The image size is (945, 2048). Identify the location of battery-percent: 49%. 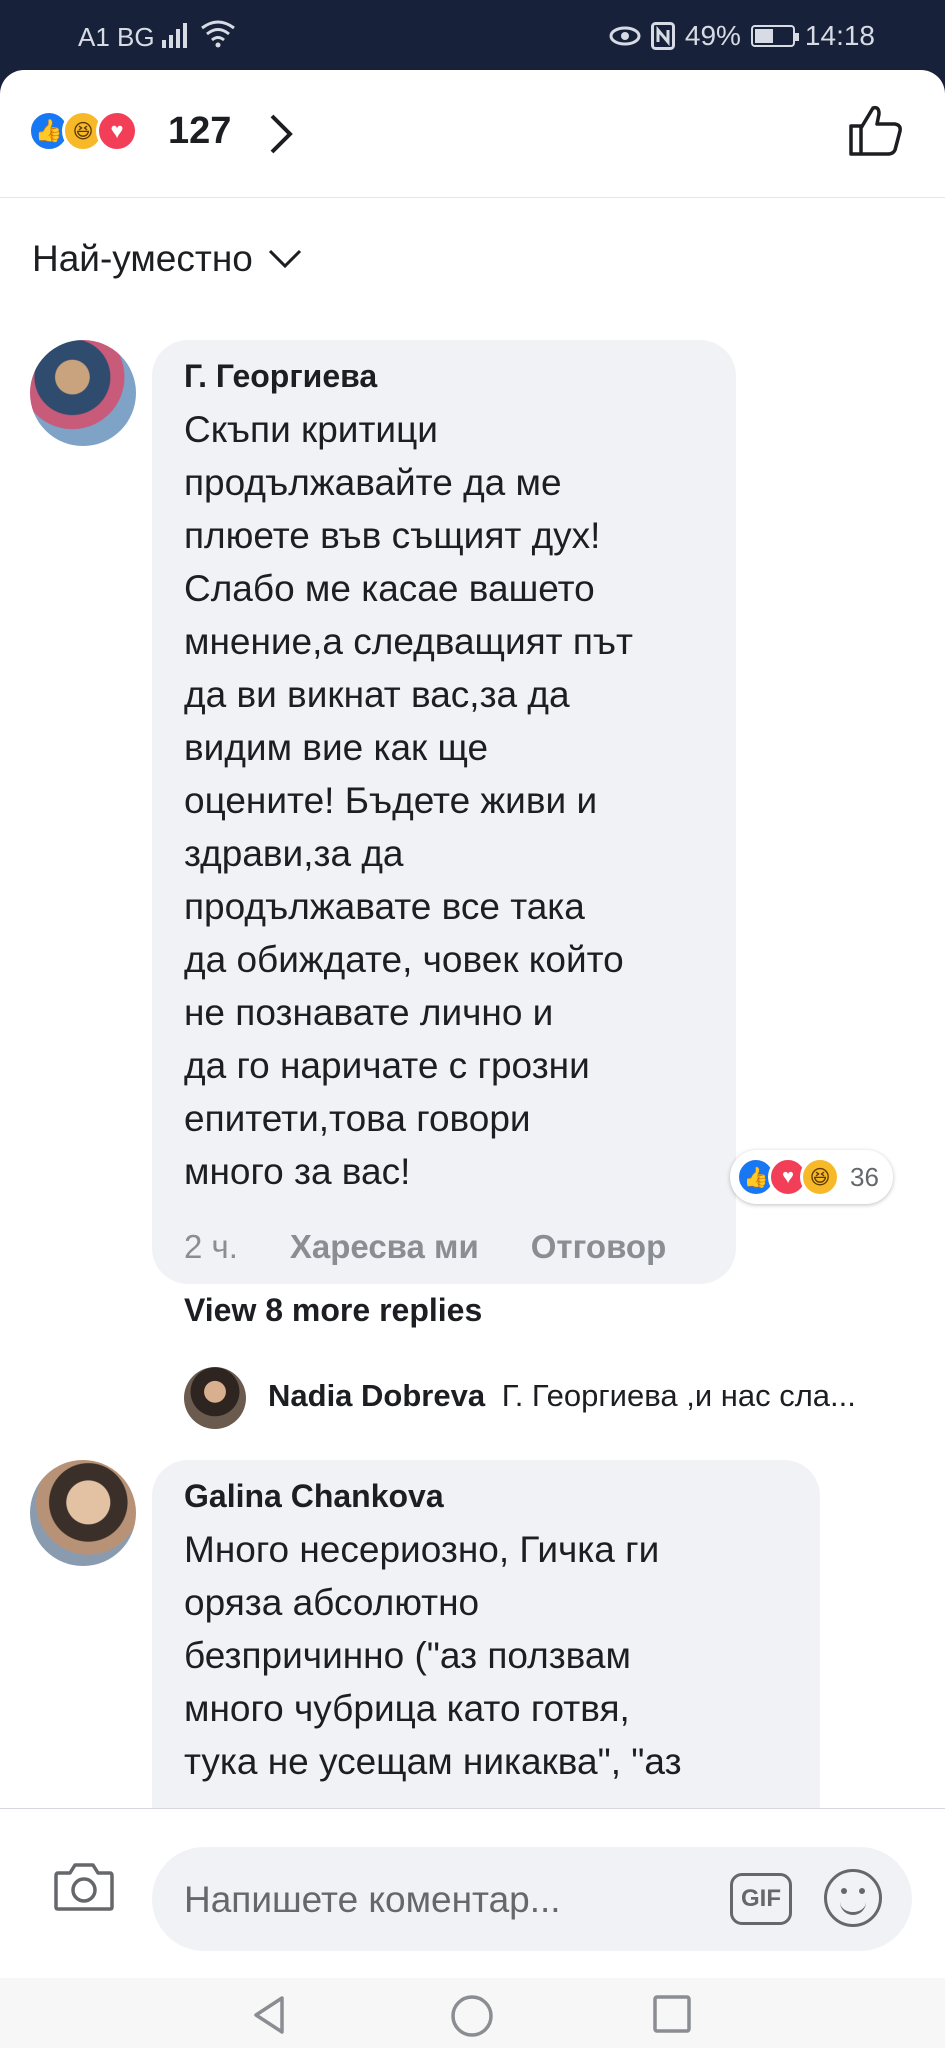
(712, 35).